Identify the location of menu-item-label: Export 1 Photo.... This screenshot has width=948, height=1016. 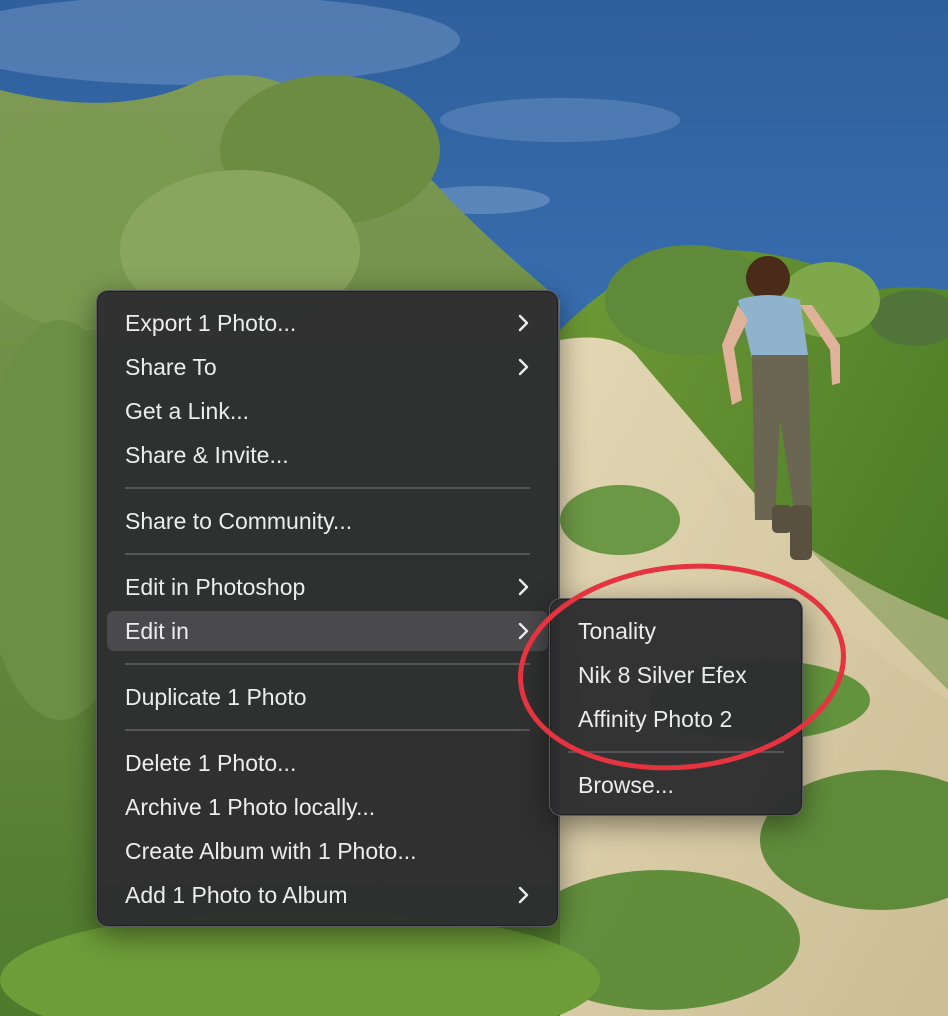
(211, 323).